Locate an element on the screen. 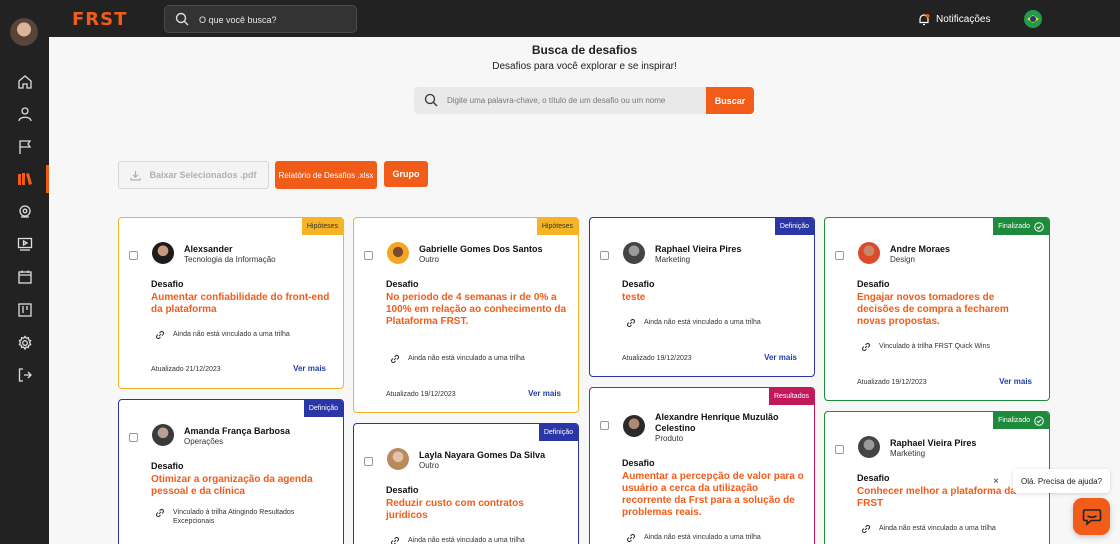 The width and height of the screenshot is (1120, 544). user-area: Tecnologia da Informação is located at coordinates (230, 259).